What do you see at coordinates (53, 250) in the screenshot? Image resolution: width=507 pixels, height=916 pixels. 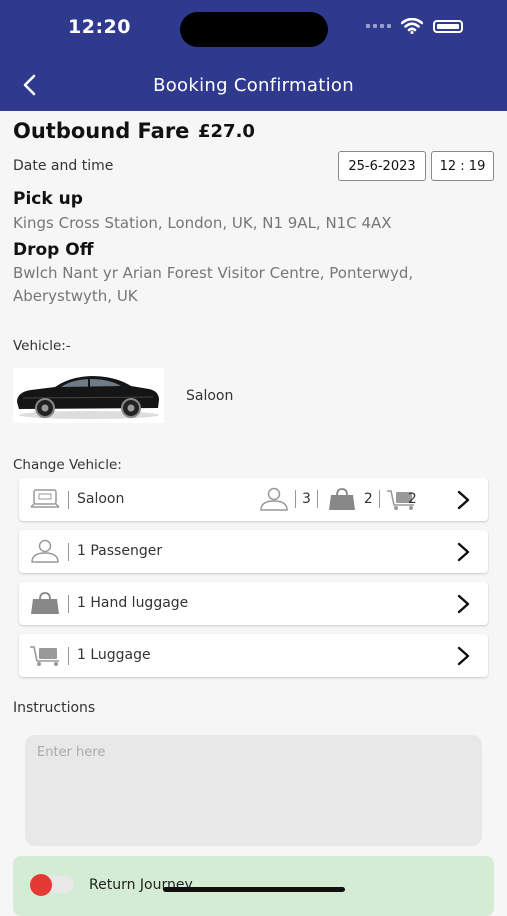 I see `dropoff-title: Drop Off` at bounding box center [53, 250].